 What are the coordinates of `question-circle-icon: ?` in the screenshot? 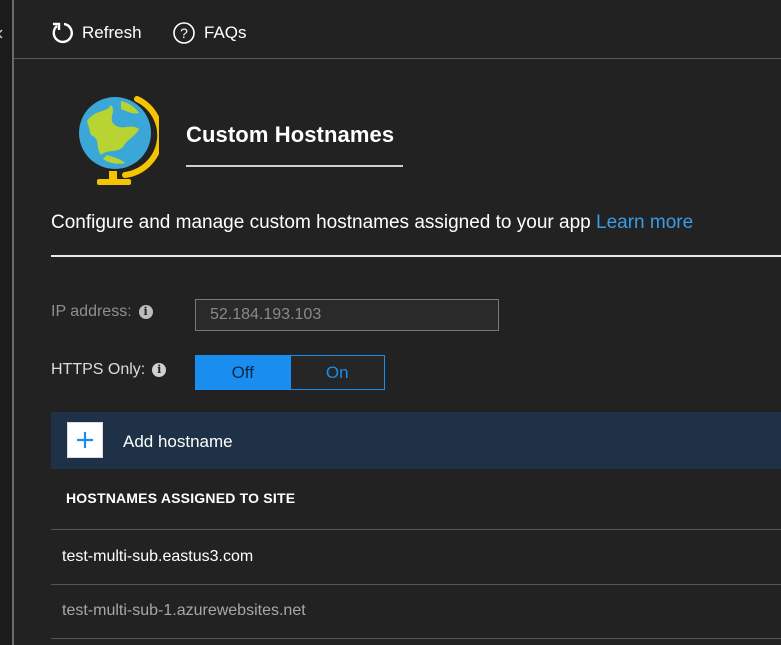 It's located at (184, 33).